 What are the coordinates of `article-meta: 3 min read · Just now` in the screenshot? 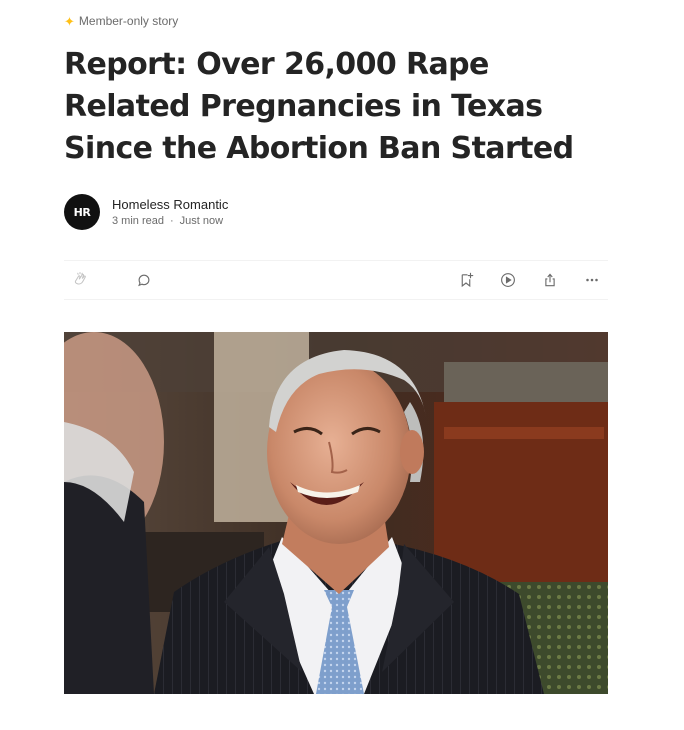 It's located at (170, 221).